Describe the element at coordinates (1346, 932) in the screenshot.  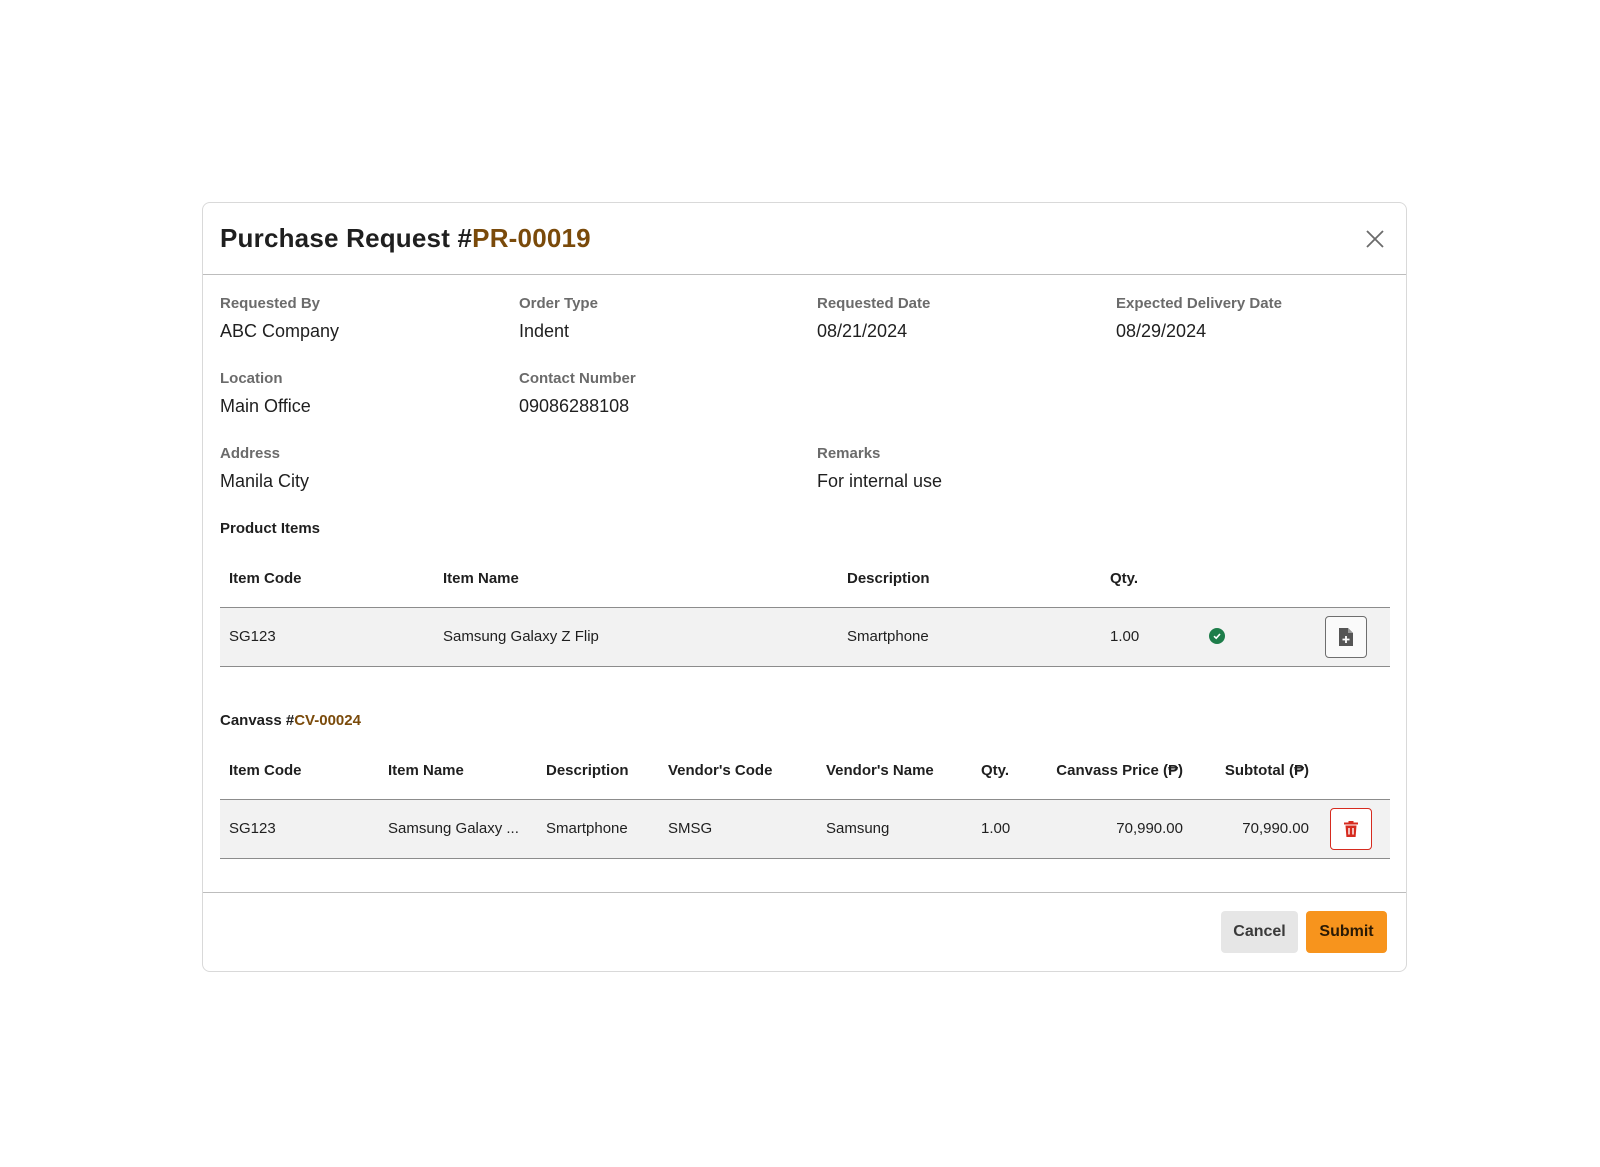
I see `submit-button: Submit` at that location.